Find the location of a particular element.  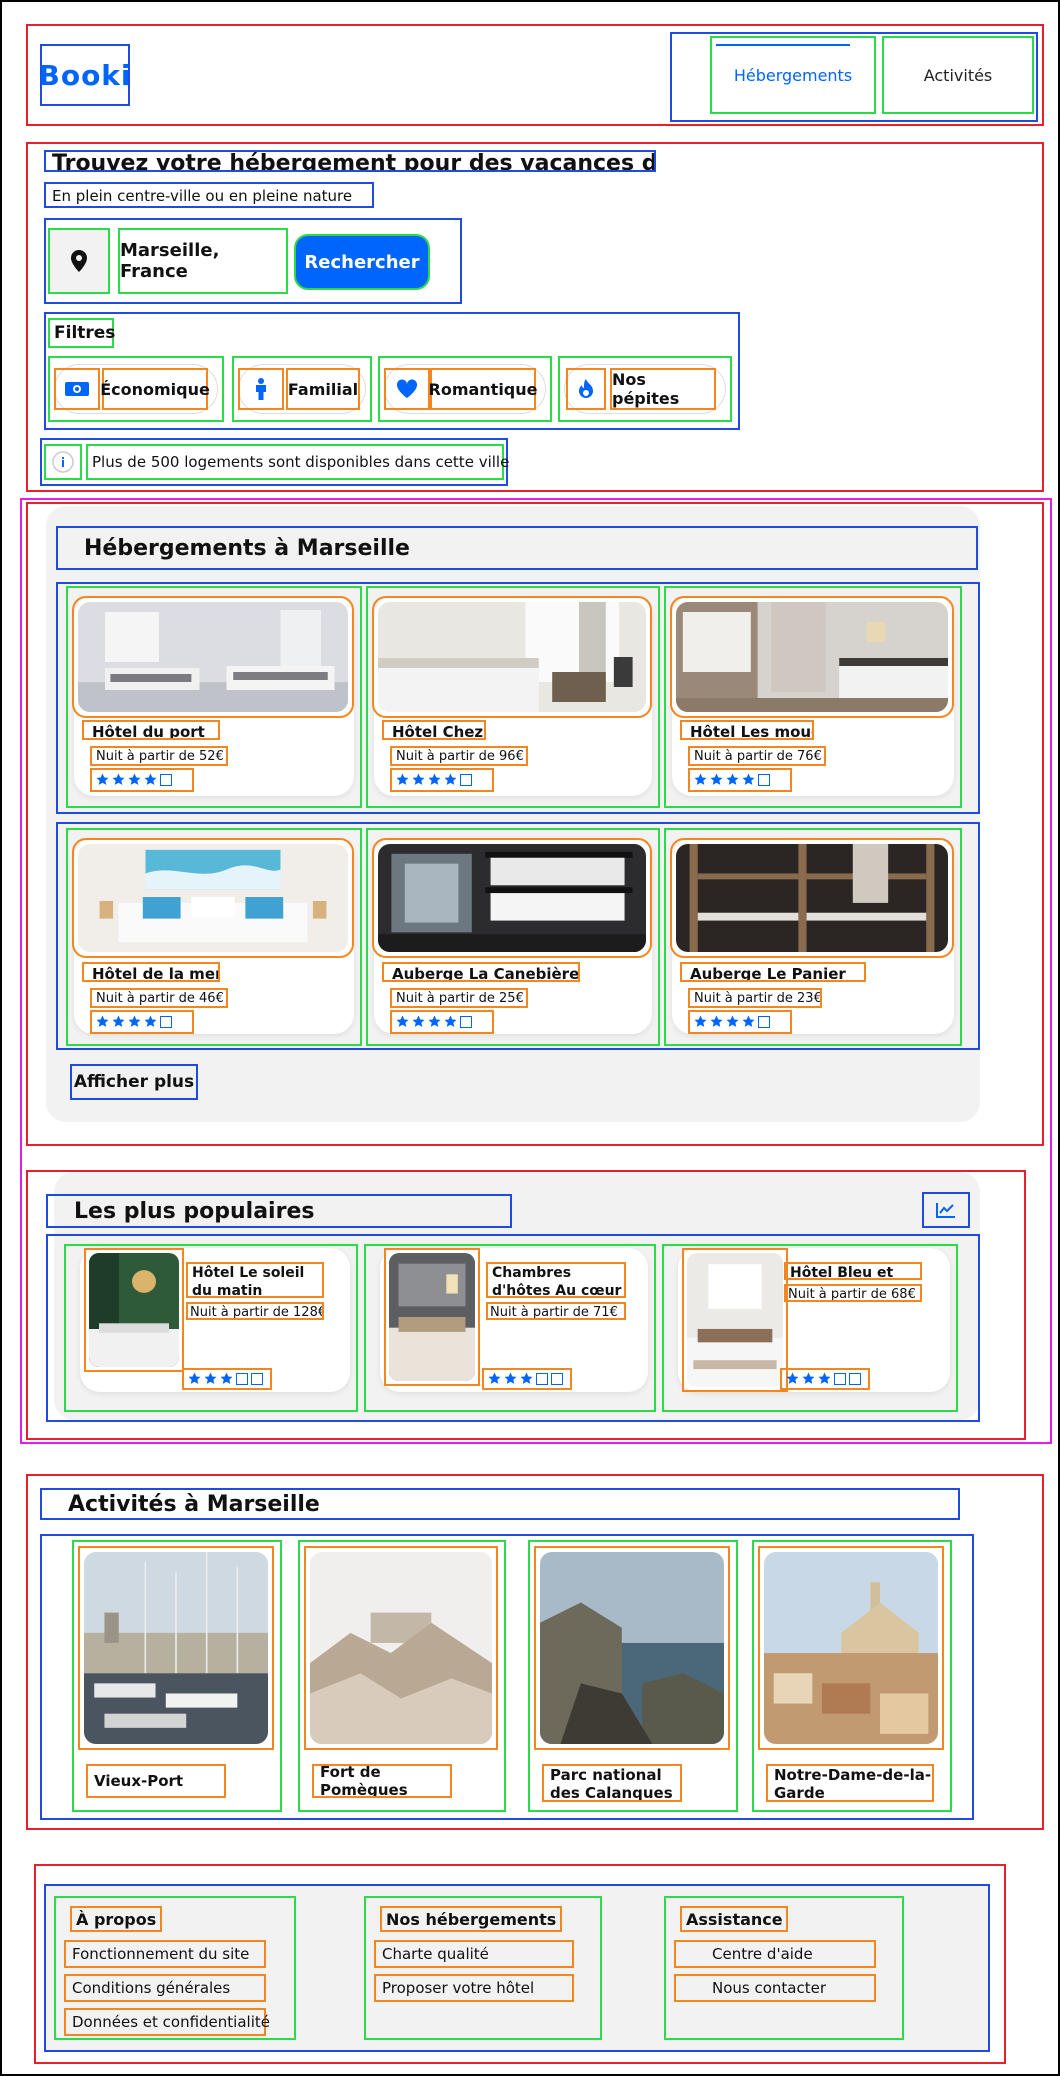

search-input: Marseille, France is located at coordinates (203, 261).